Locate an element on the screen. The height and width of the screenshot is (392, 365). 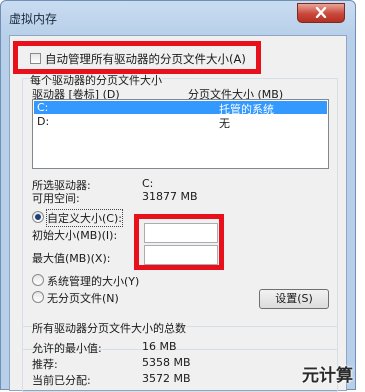
list-item-drive: D: is located at coordinates (43, 121).